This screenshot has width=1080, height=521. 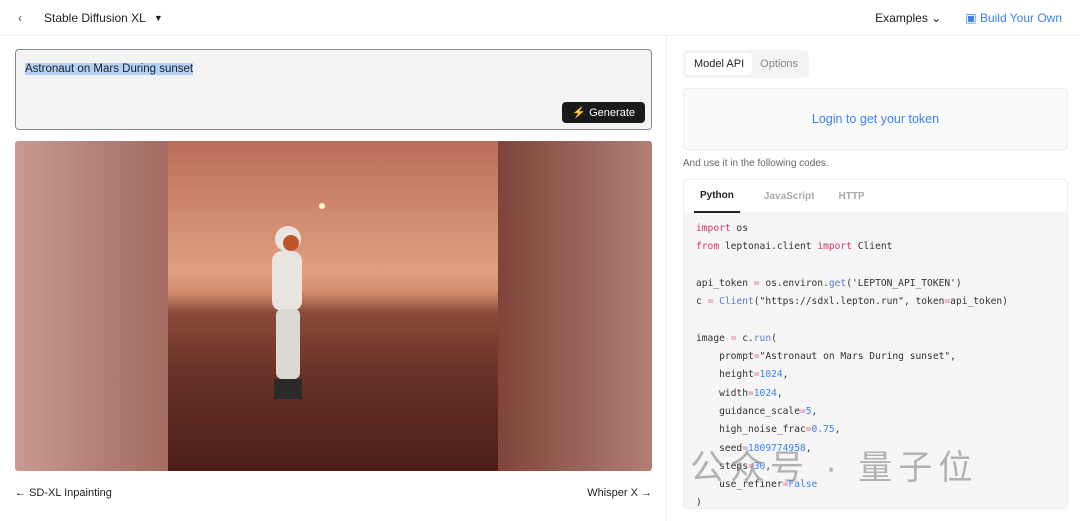 I want to click on model-selector: Stable Diffusion XL, so click(x=95, y=18).